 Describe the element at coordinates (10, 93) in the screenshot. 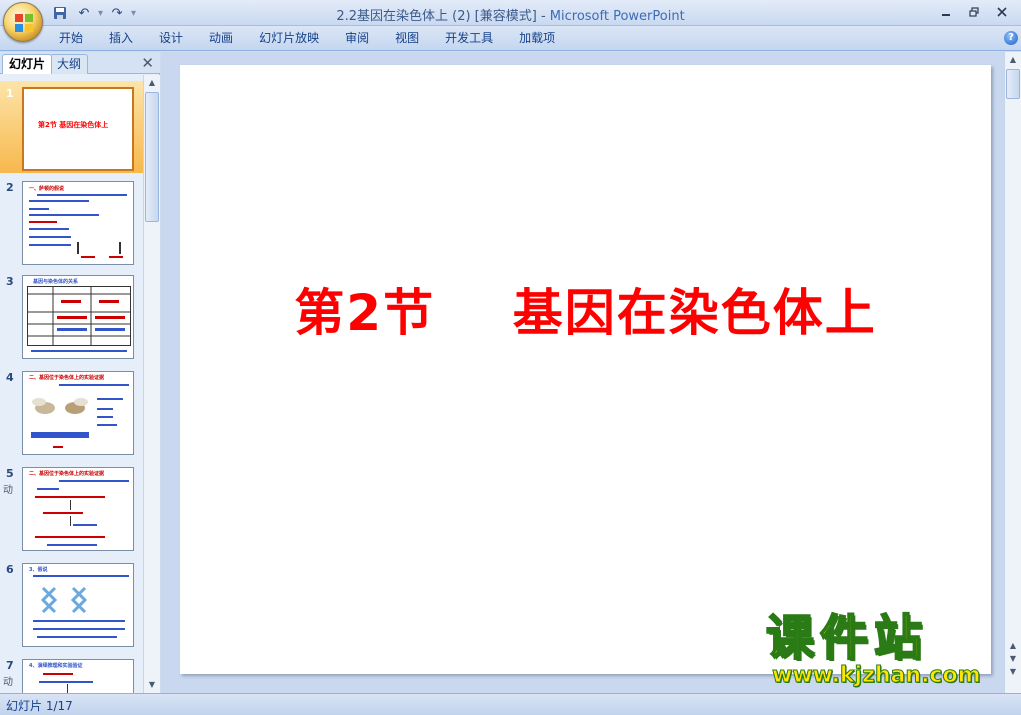

I see `slide-number: 1` at that location.